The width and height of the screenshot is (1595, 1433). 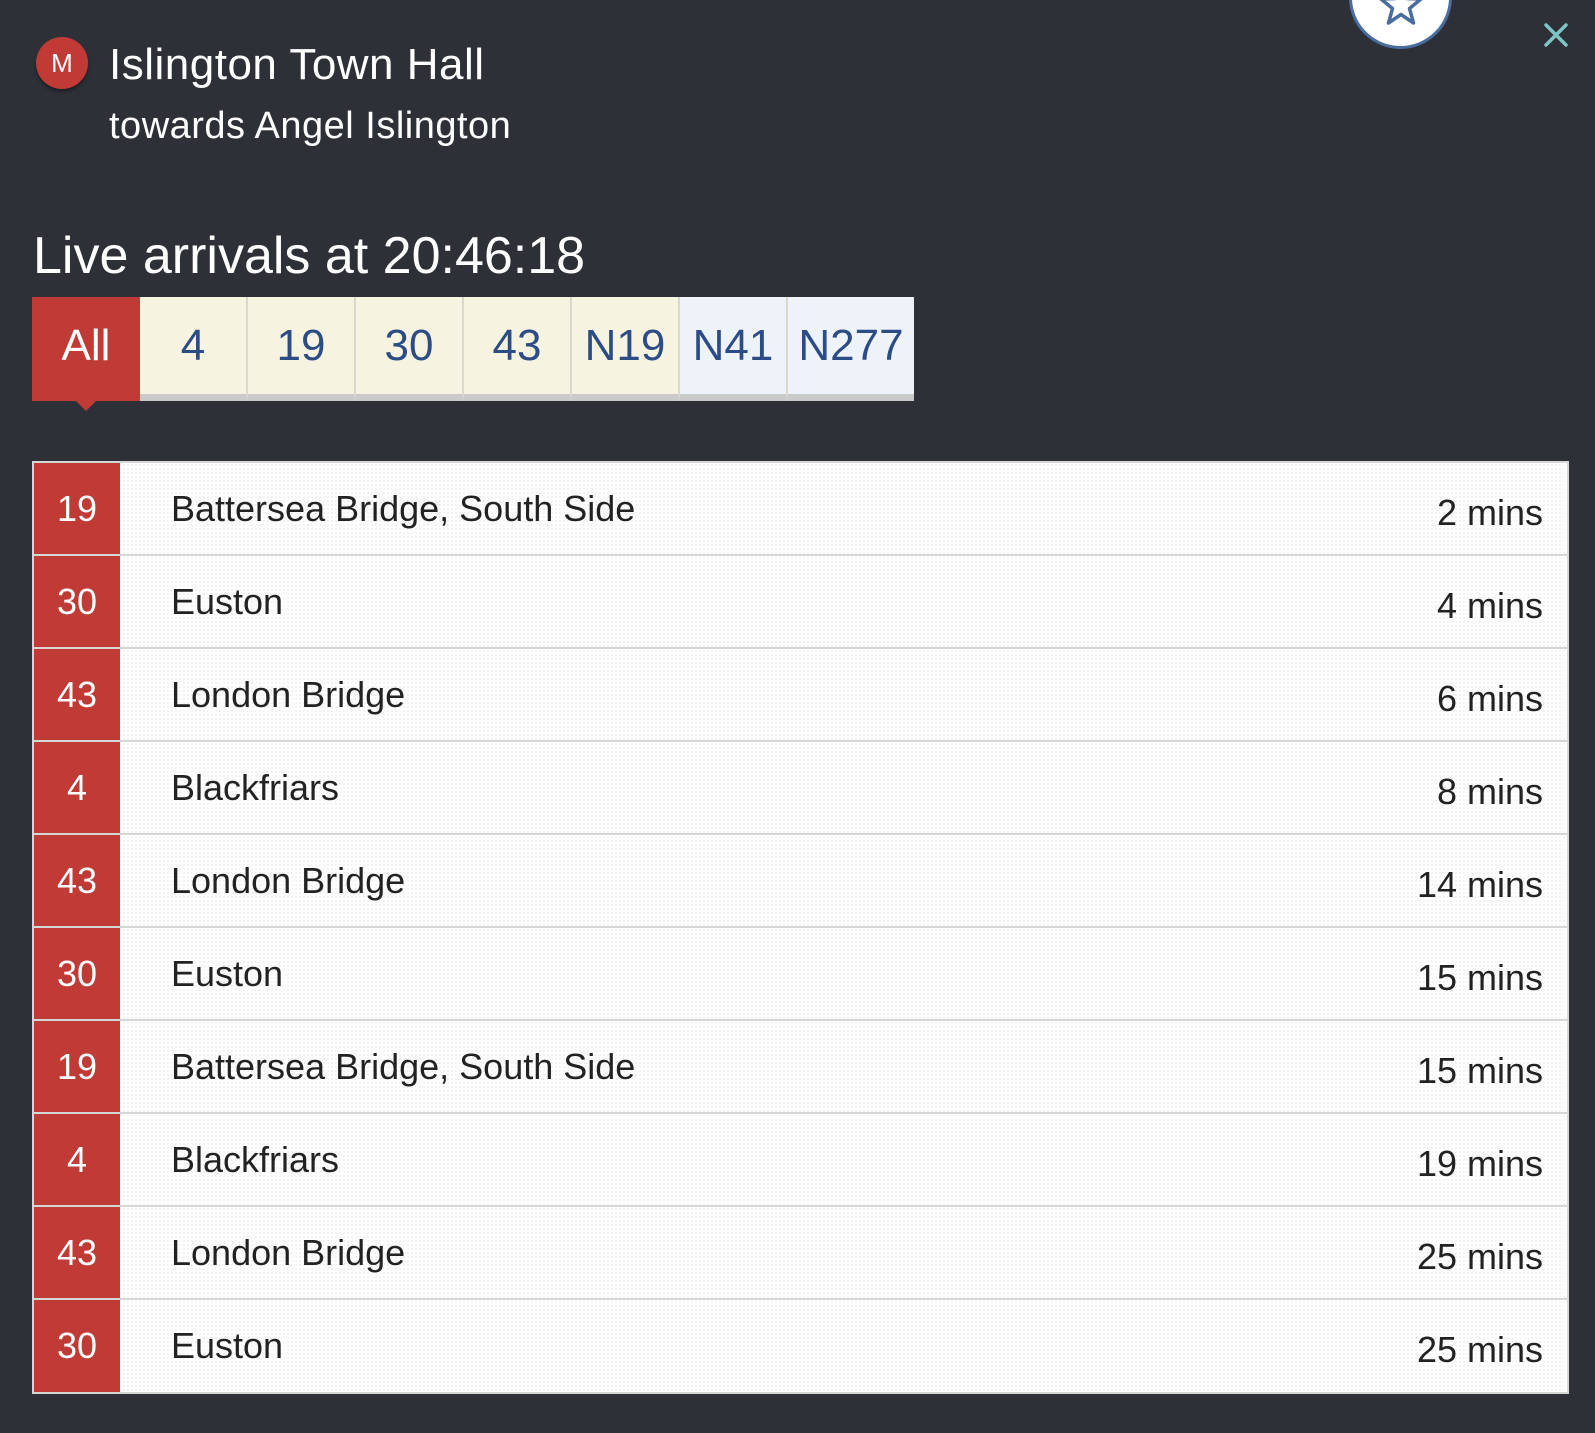 I want to click on tab-route-19: 19, so click(x=302, y=349).